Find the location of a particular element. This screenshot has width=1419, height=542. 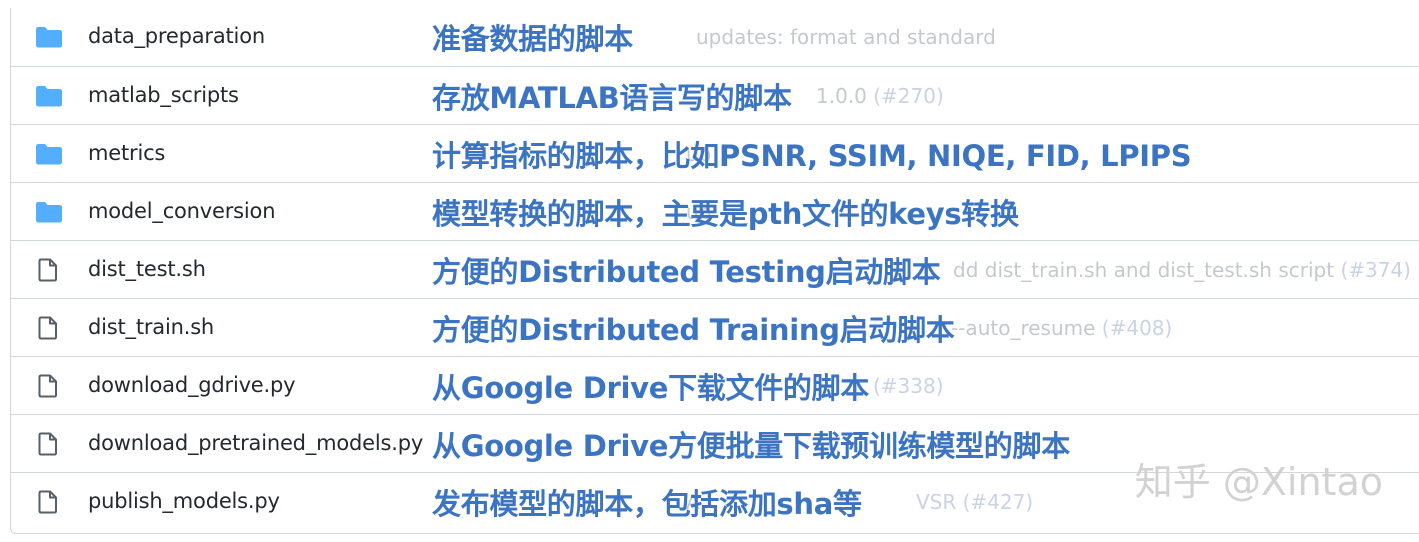

annotation-note: 发布模型的脚本，包括添加sha等 is located at coordinates (647, 504).